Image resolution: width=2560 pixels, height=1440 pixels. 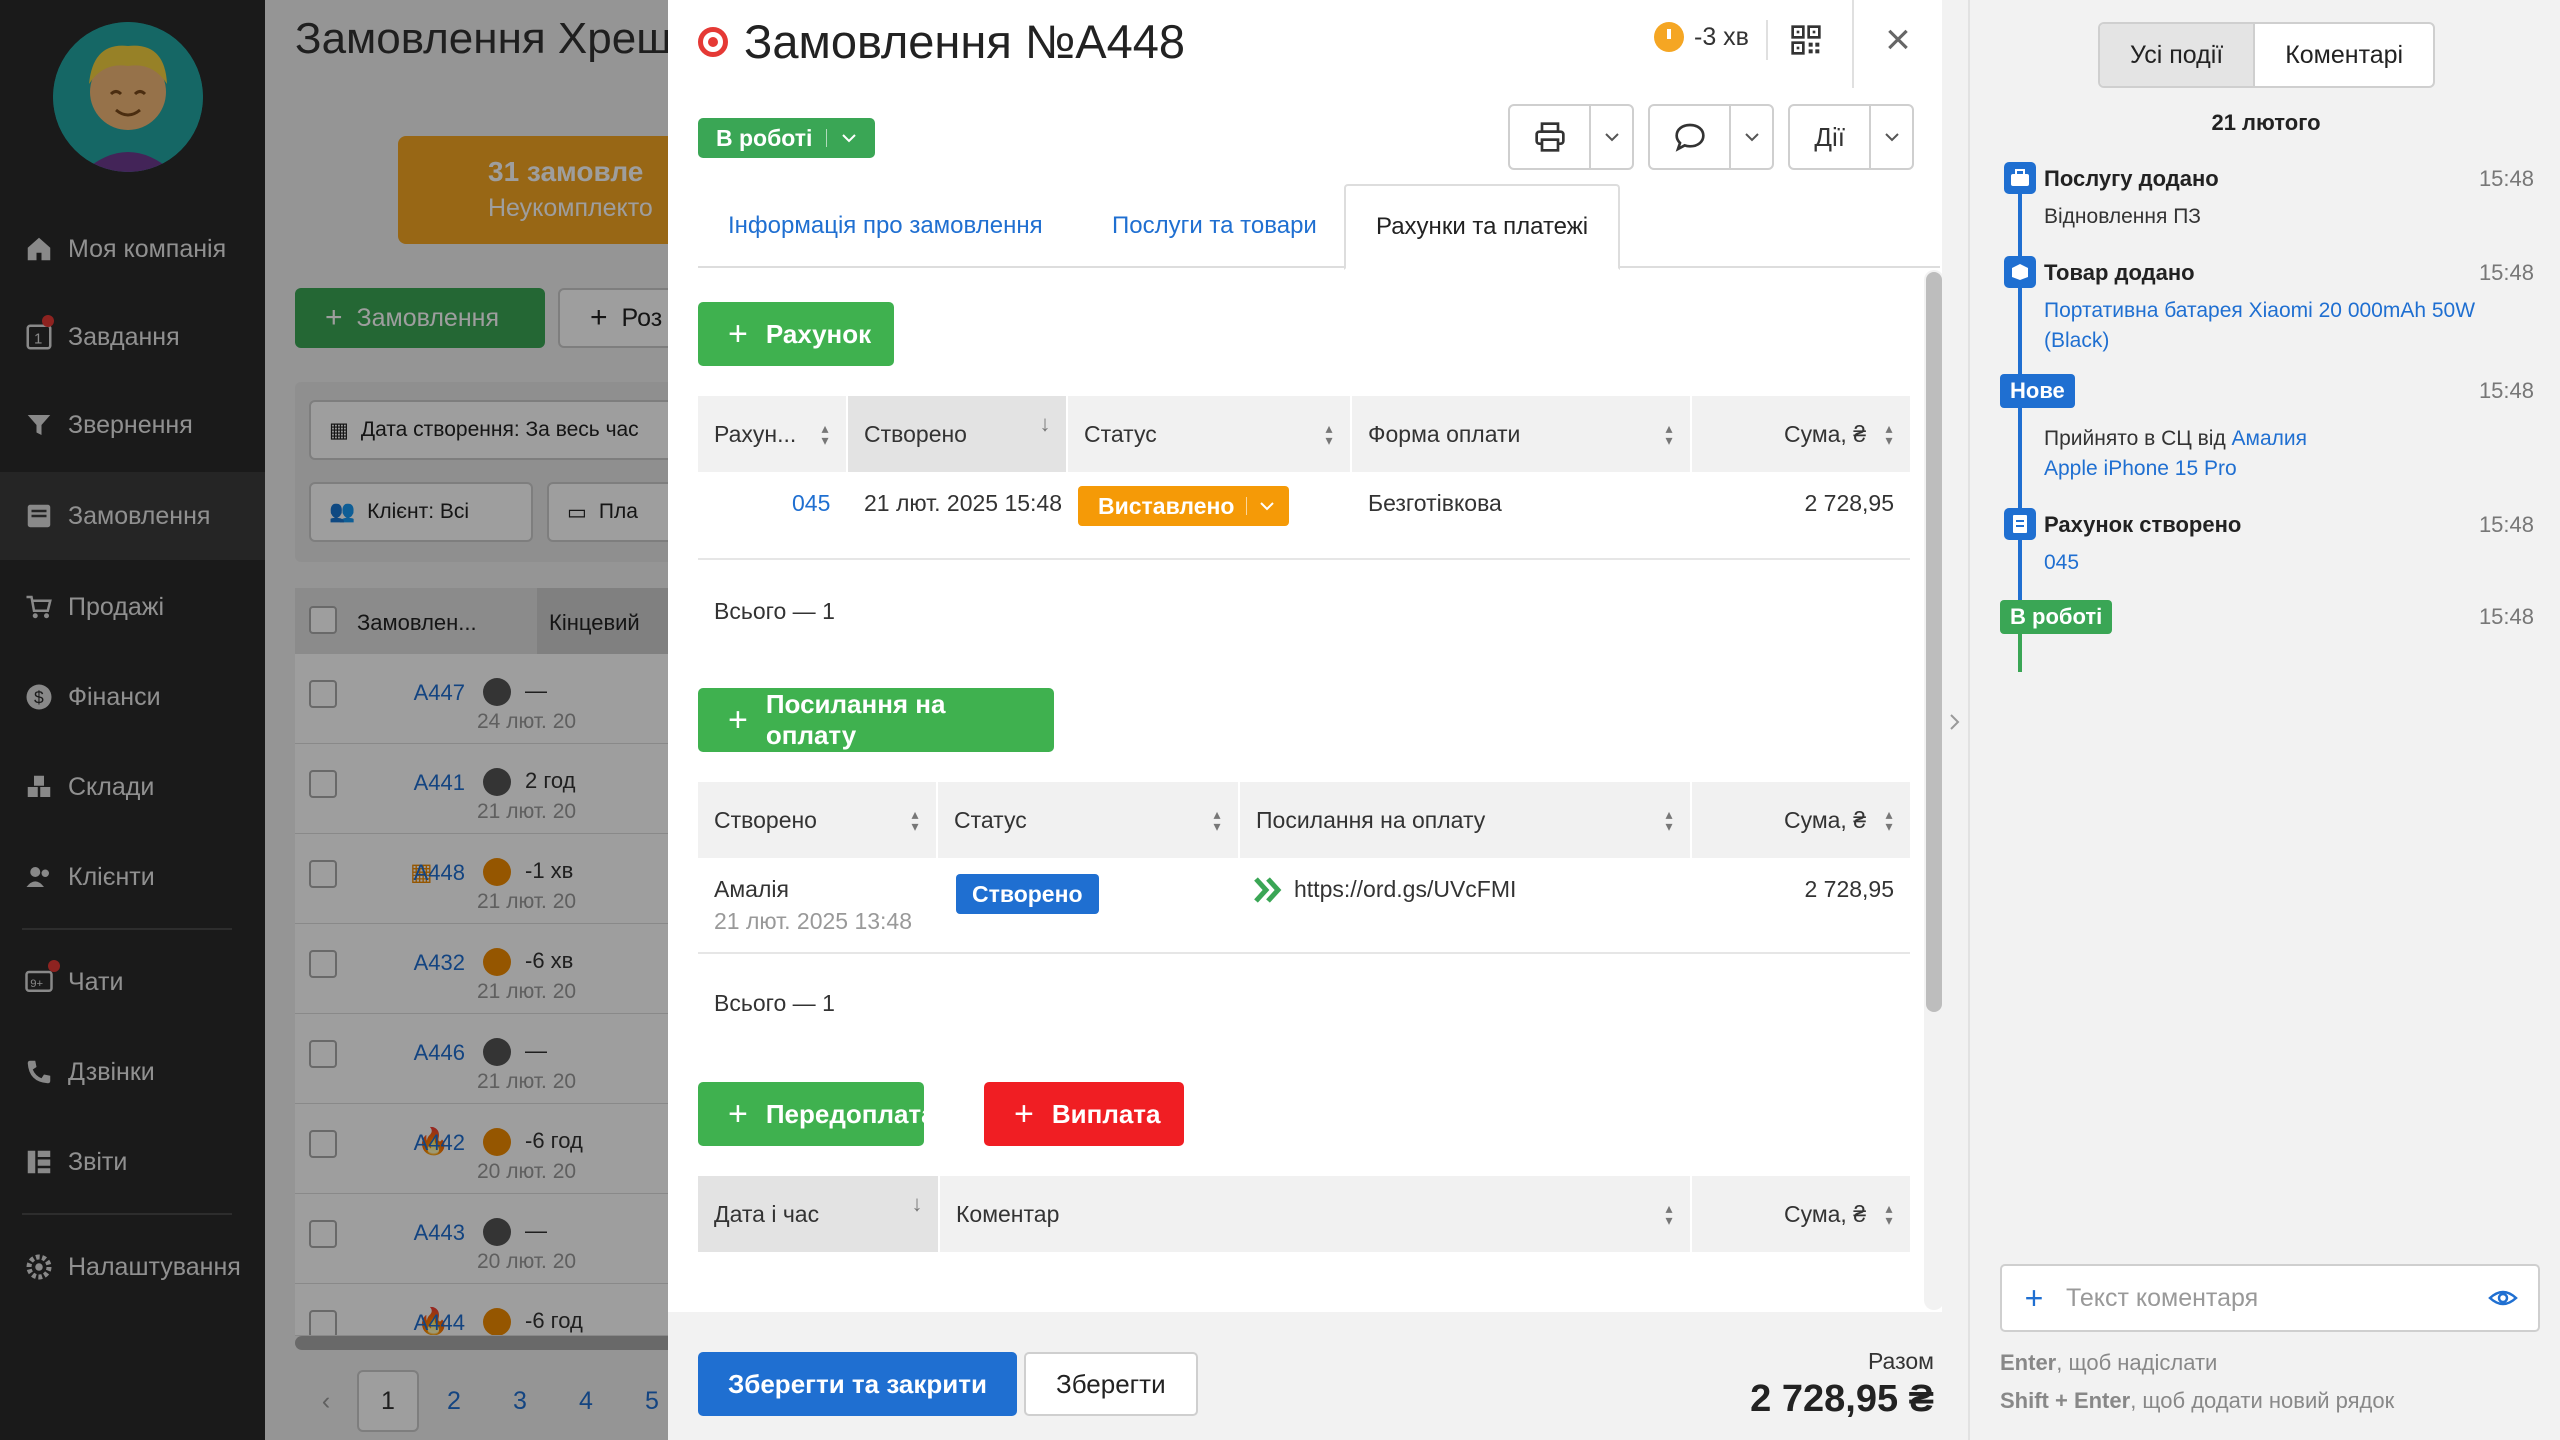 I want to click on add-payment-link-button: + Посилання на оплату, so click(x=876, y=720).